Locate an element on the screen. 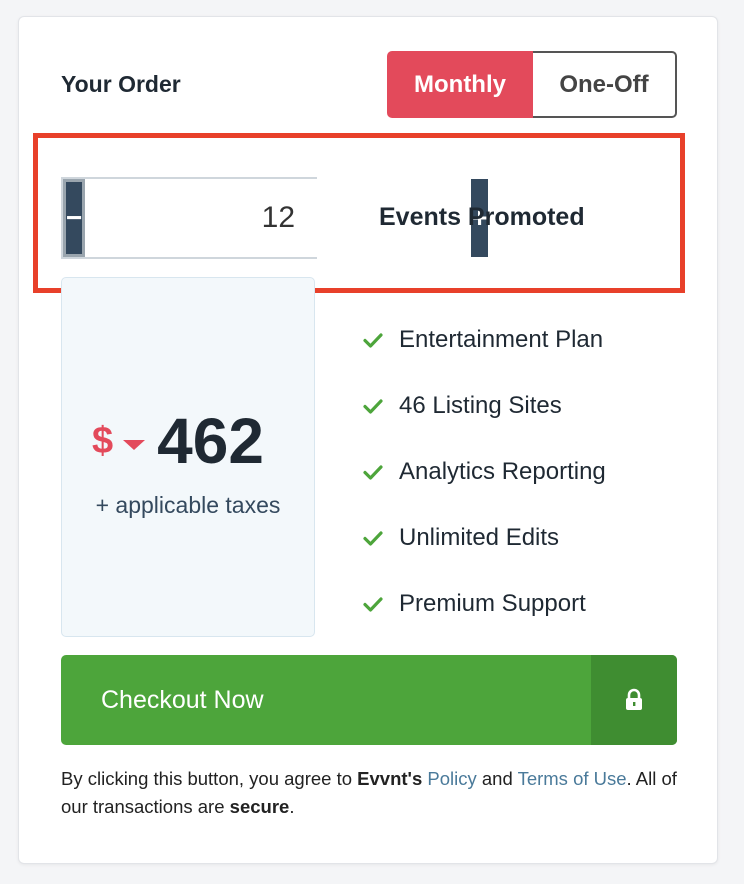 The image size is (744, 884). secure-text: secure is located at coordinates (259, 806).